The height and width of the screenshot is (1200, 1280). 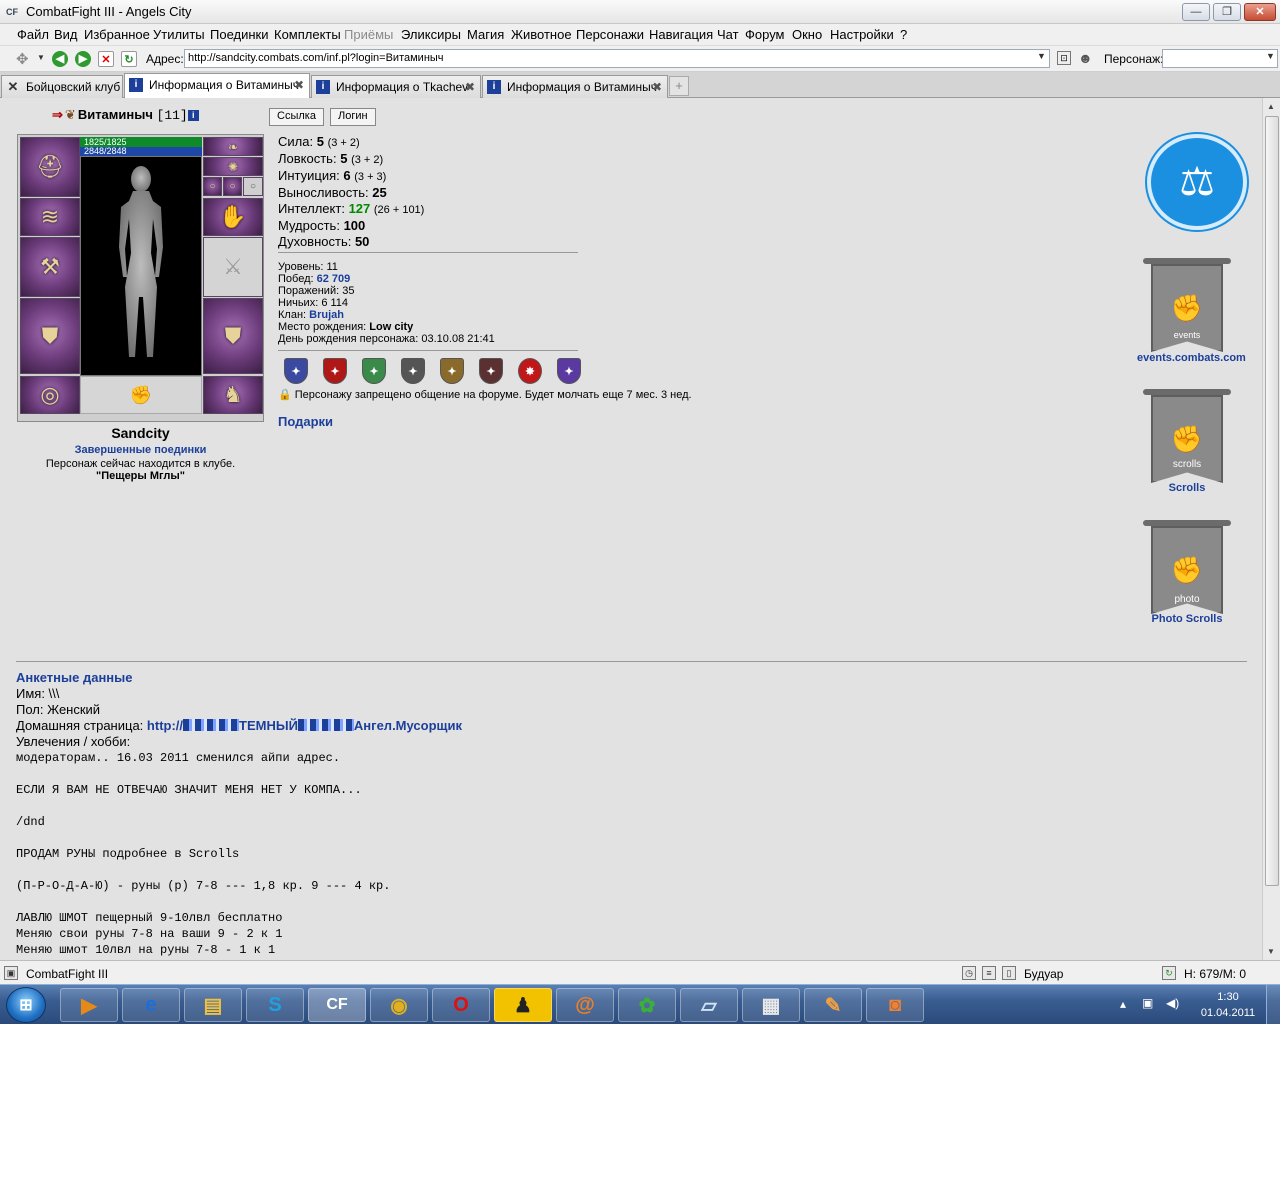 I want to click on vertical-scrollbar: ▲ ▼, so click(x=1271, y=529).